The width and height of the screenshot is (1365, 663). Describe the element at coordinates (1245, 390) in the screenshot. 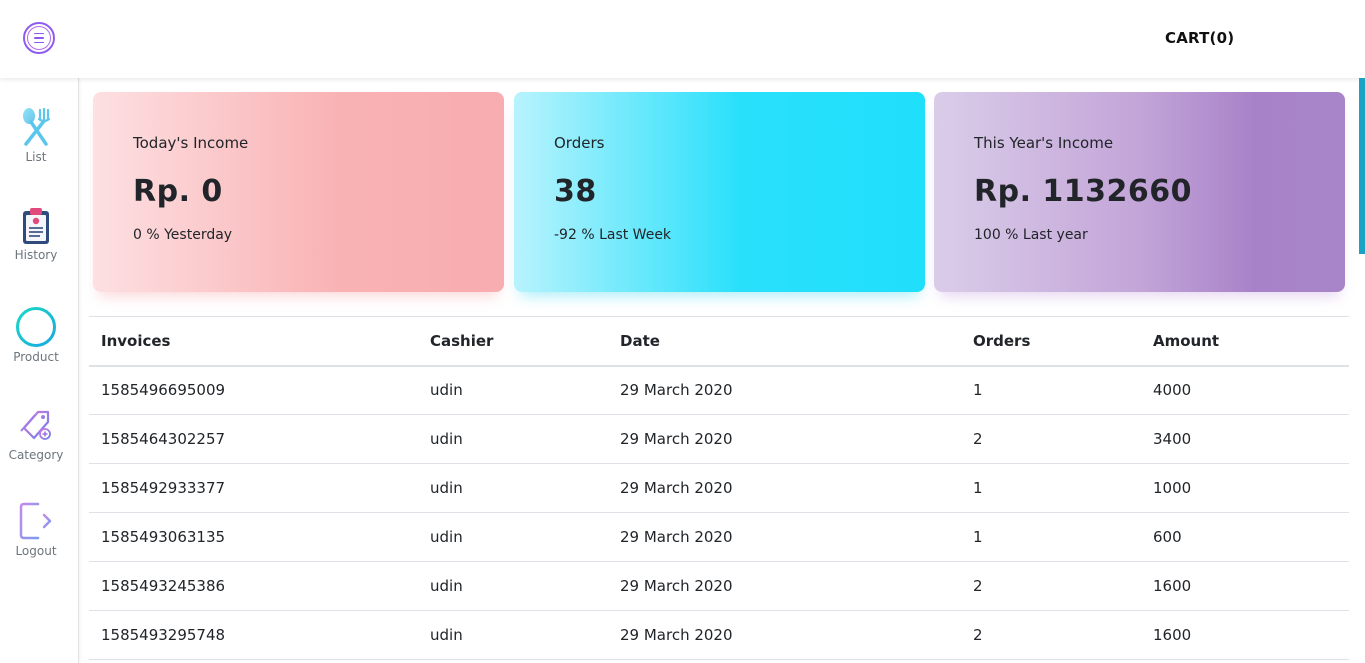

I see `cell-amount: 4000` at that location.